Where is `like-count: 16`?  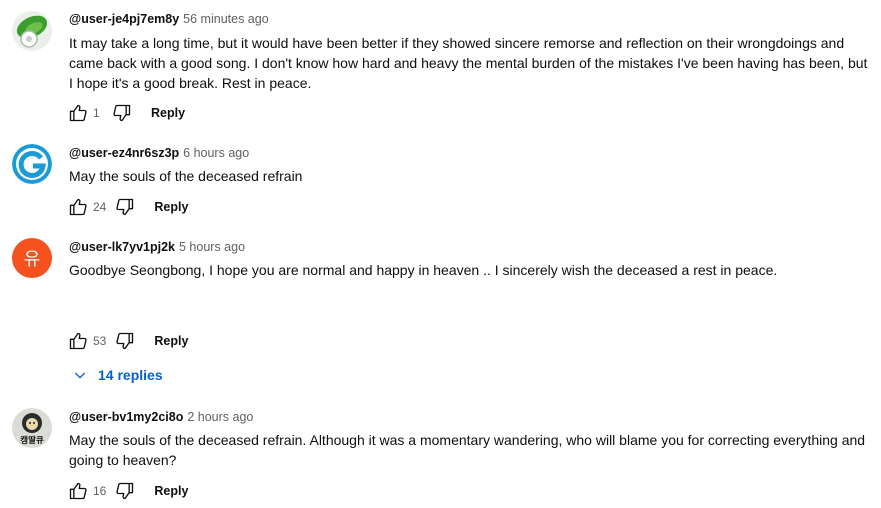 like-count: 16 is located at coordinates (100, 491).